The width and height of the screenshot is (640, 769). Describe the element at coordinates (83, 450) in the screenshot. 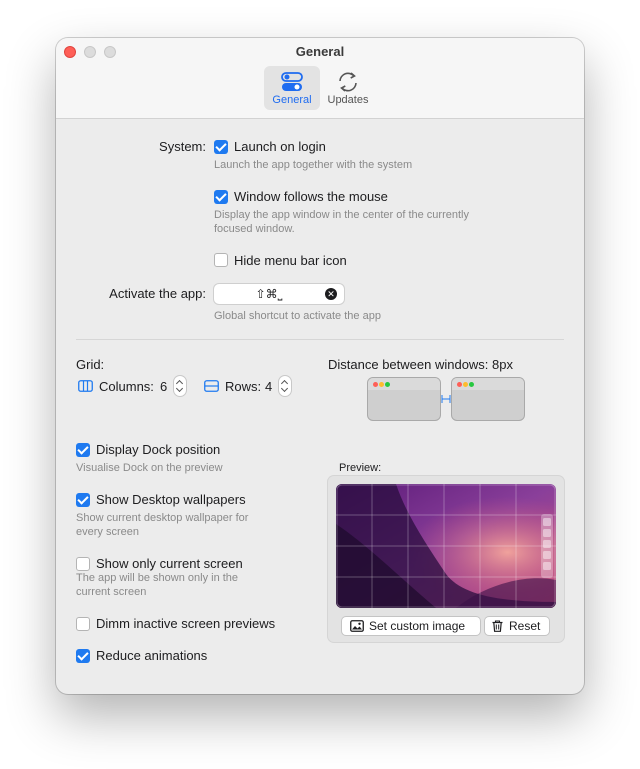

I see `display-dock-checkbox` at that location.